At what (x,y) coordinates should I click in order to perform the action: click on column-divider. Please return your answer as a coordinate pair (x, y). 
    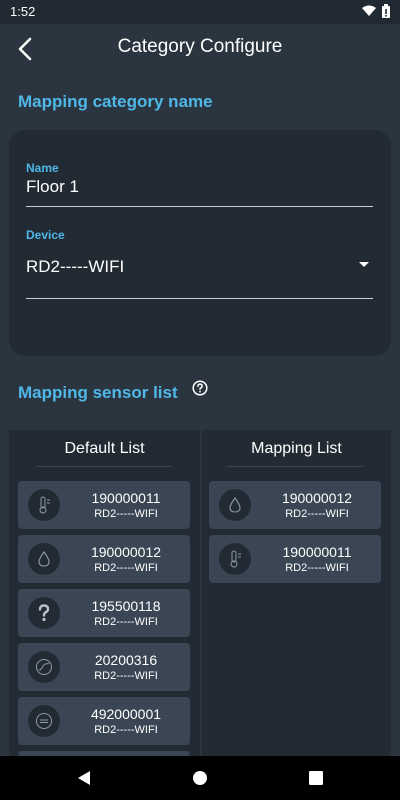
    Looking at the image, I should click on (201, 593).